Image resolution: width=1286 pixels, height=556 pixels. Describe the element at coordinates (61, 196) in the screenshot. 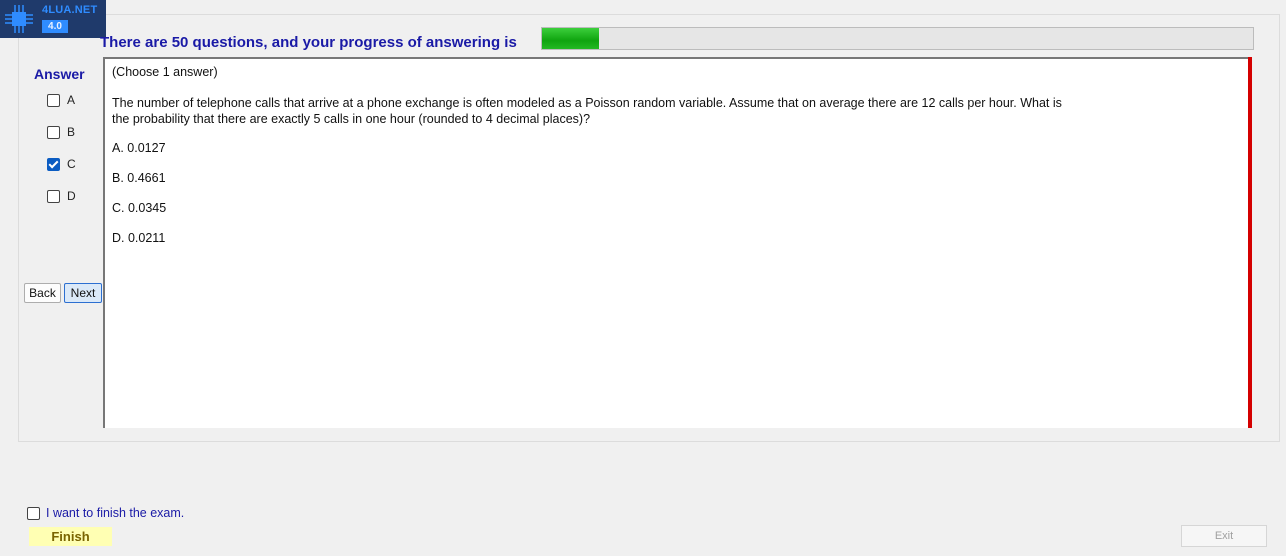

I see `answer-option-d: D` at that location.